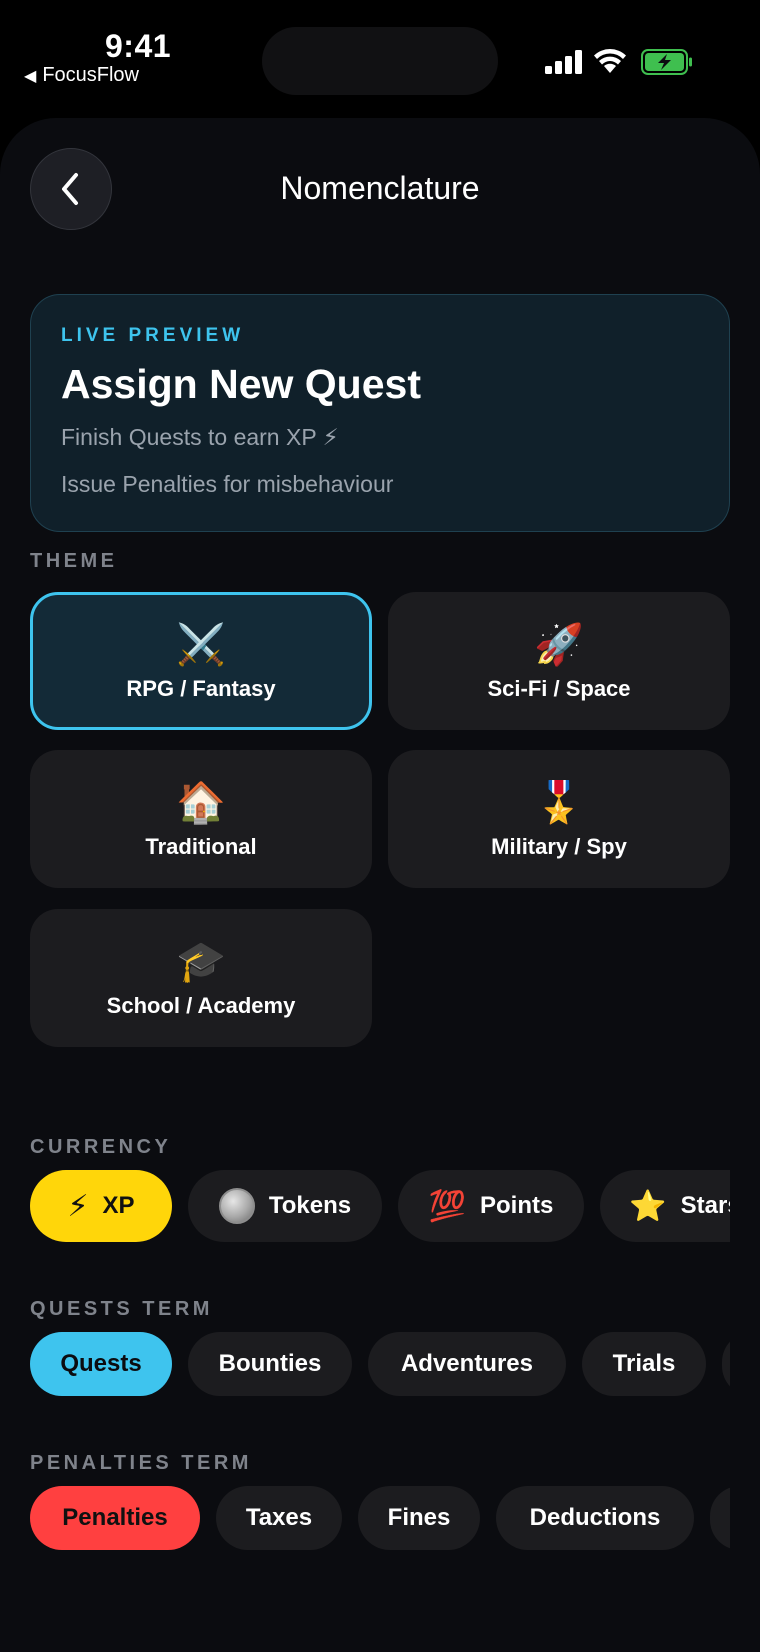  Describe the element at coordinates (101, 1147) in the screenshot. I see `currency-section-label: CURRENCY` at that location.